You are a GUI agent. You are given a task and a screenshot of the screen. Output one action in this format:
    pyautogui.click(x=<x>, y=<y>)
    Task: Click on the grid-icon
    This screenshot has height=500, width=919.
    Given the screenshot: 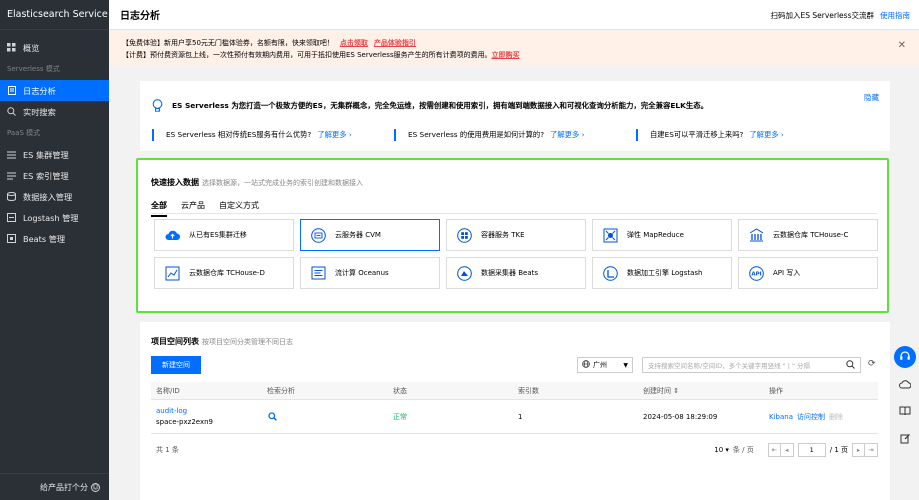 What is the action you would take?
    pyautogui.click(x=11, y=47)
    